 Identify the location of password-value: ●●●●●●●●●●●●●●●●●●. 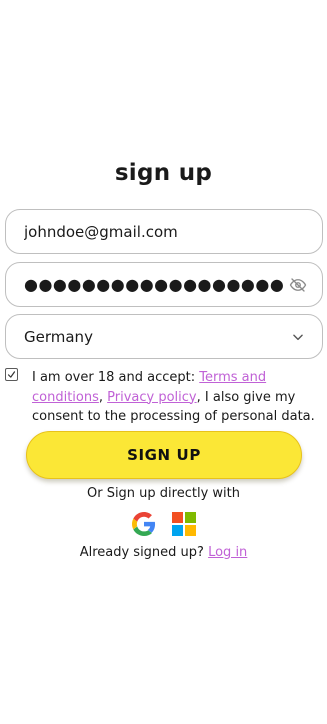
(154, 284).